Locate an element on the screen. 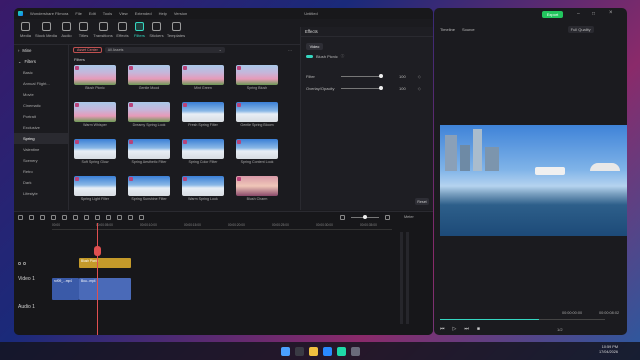  menu-version: Version is located at coordinates (180, 13).